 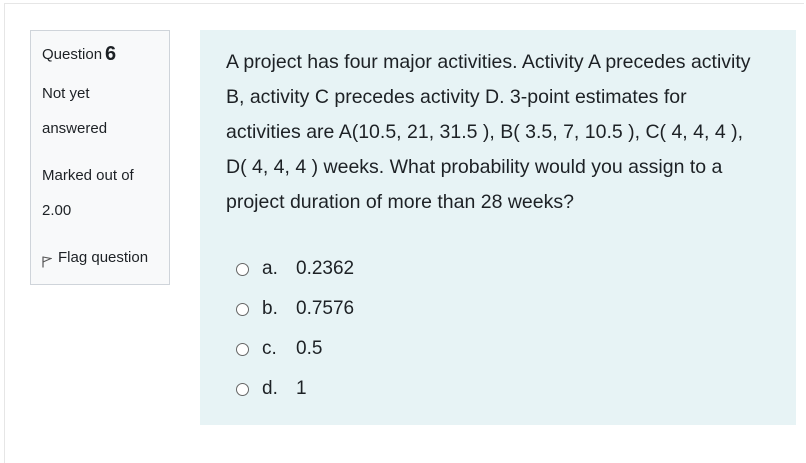 I want to click on answer-letter: c., so click(x=269, y=348).